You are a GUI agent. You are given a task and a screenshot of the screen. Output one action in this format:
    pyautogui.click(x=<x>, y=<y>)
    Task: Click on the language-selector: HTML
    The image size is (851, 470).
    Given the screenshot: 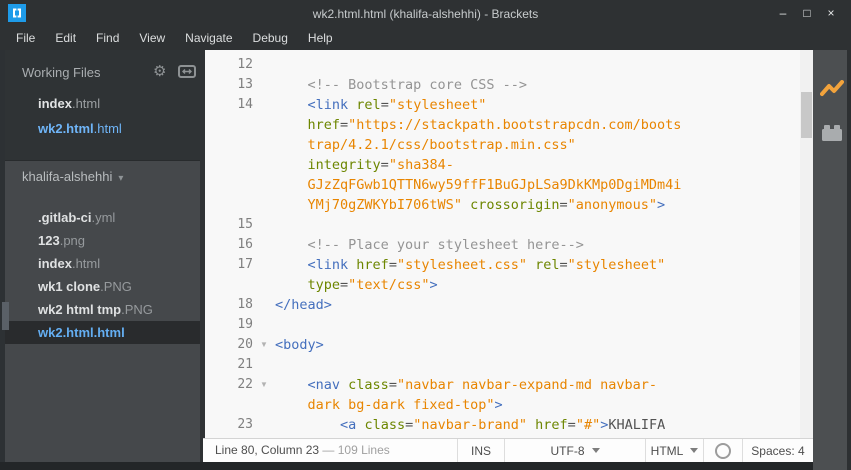 What is the action you would take?
    pyautogui.click(x=674, y=450)
    